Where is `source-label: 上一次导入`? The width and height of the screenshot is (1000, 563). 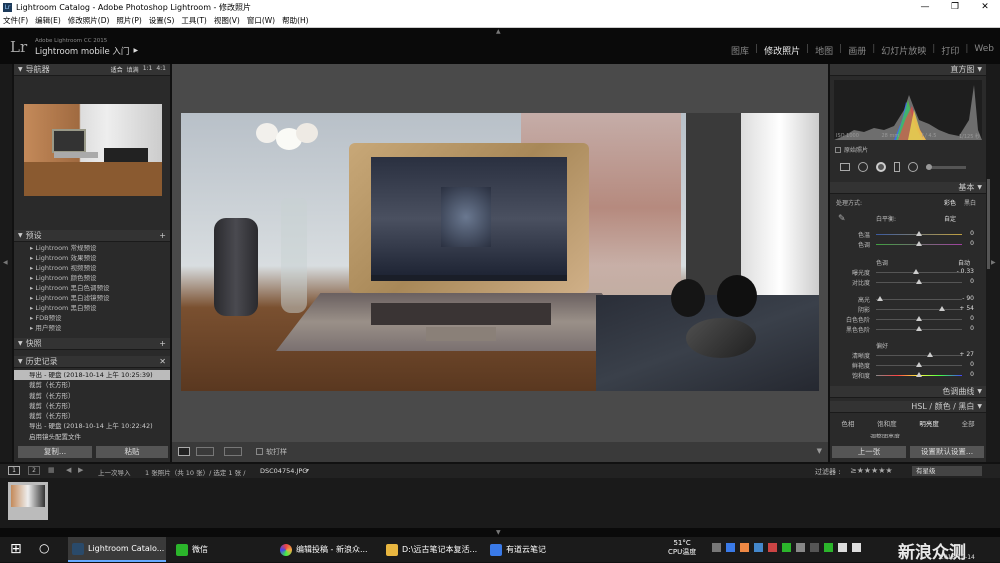
source-label: 上一次导入 is located at coordinates (114, 472).